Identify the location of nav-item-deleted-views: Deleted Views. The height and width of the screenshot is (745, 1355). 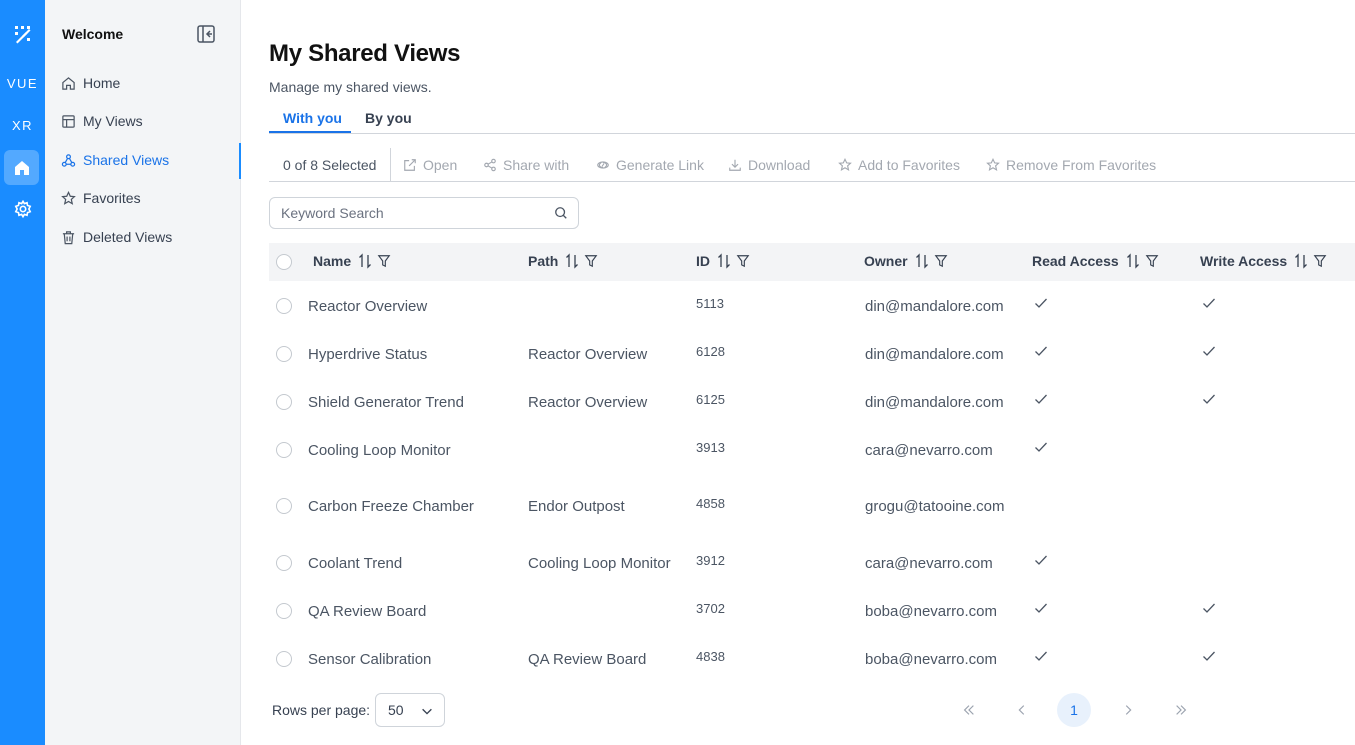
(116, 237).